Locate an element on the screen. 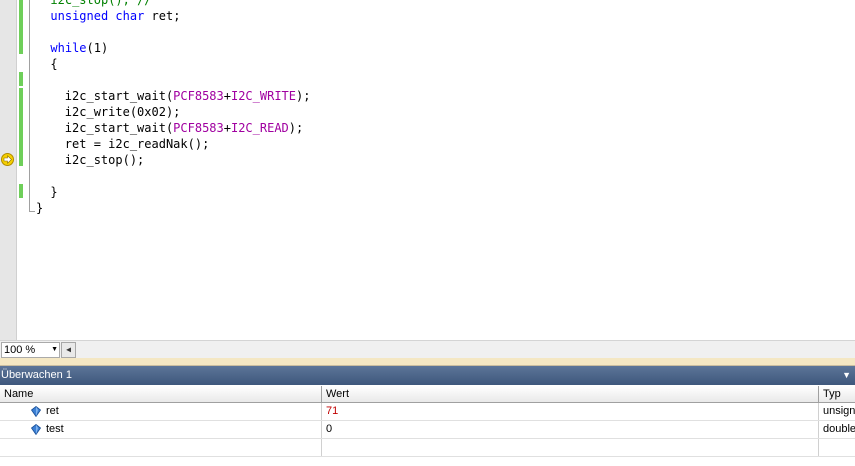 The width and height of the screenshot is (855, 466). outline-fold-line is located at coordinates (29, 106).